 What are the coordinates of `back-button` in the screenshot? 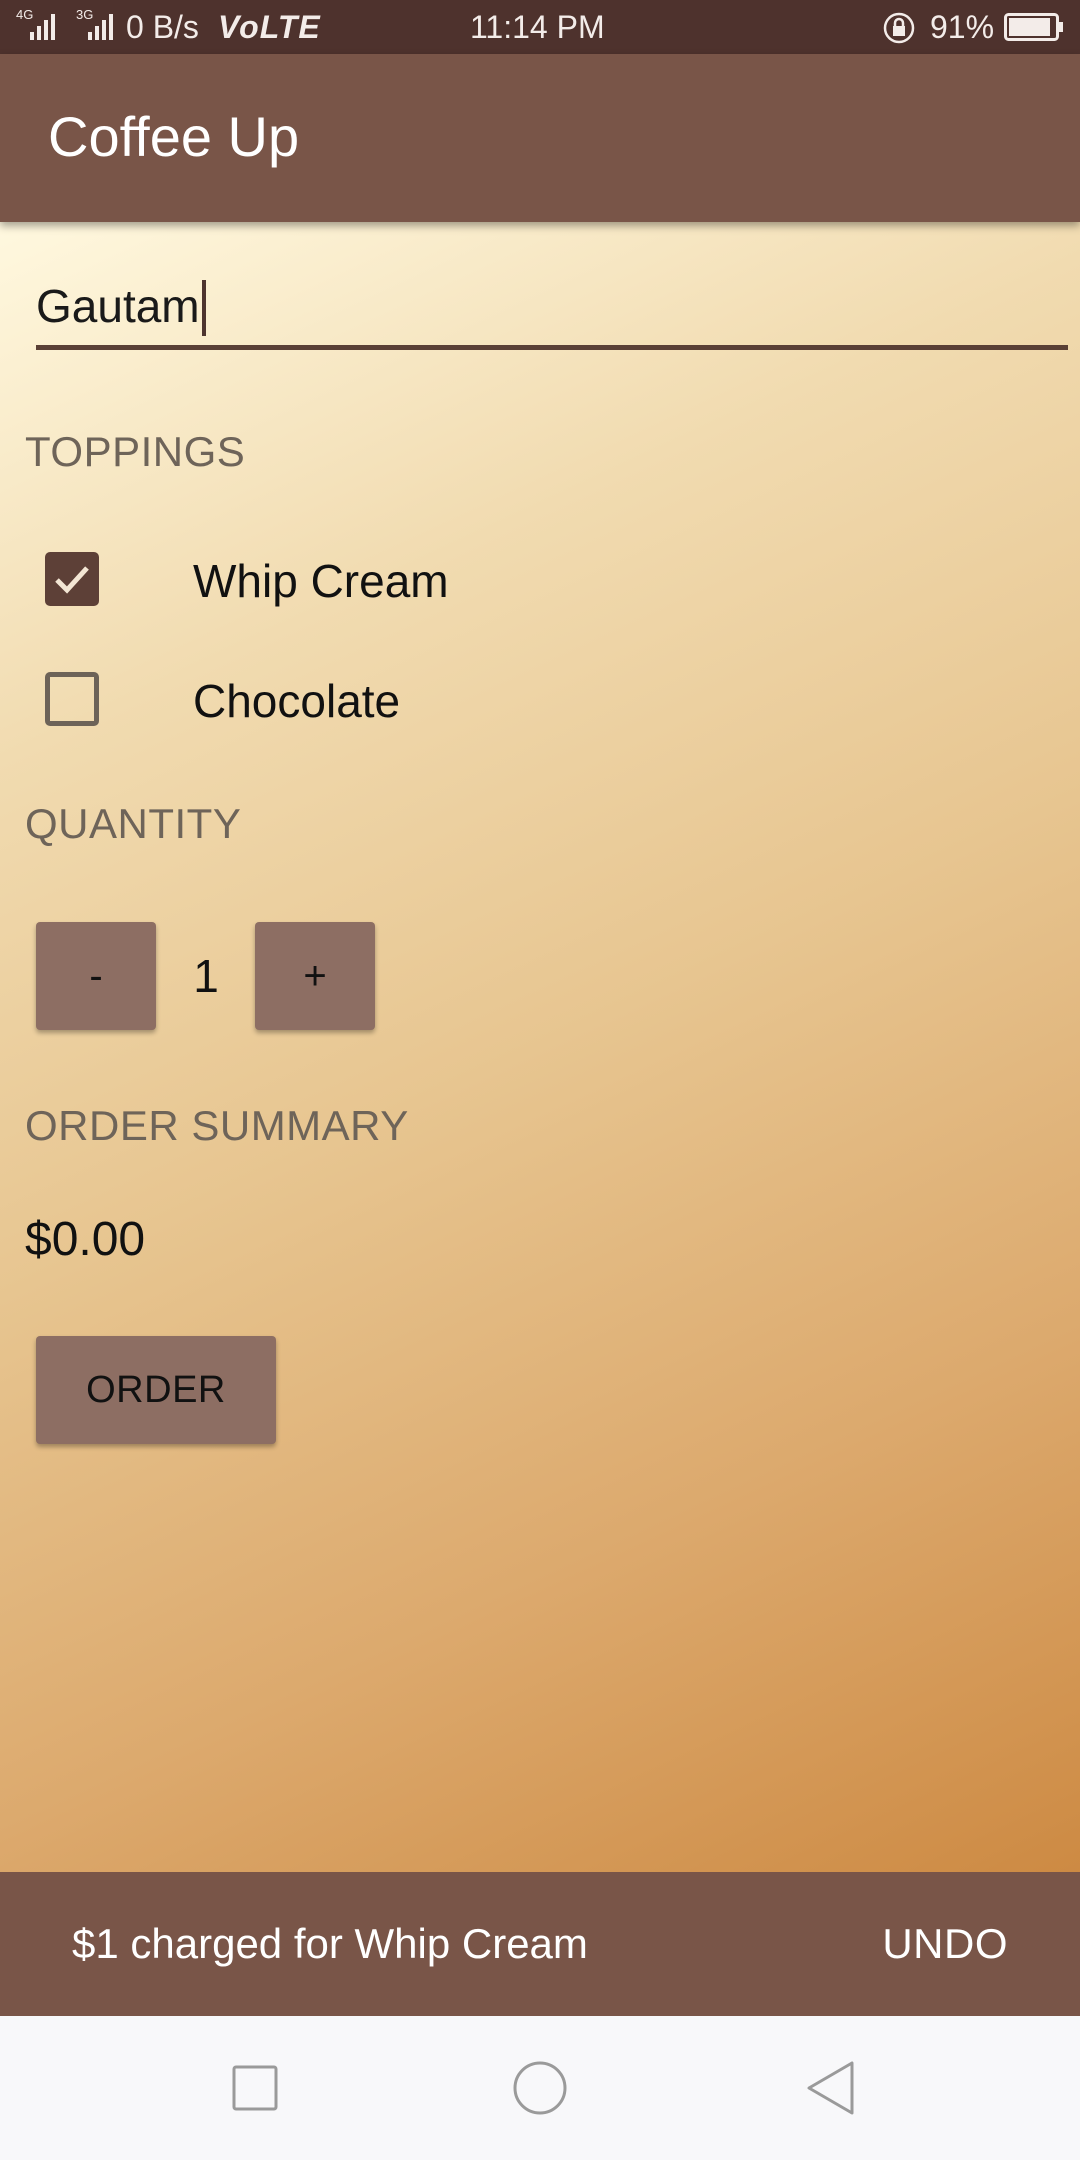 It's located at (830, 2088).